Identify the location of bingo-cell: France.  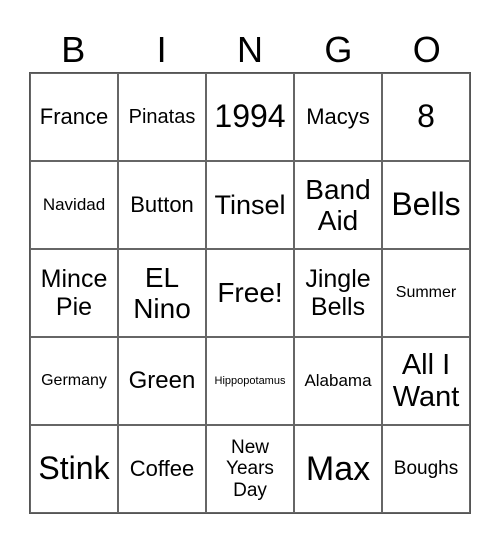
(74, 117).